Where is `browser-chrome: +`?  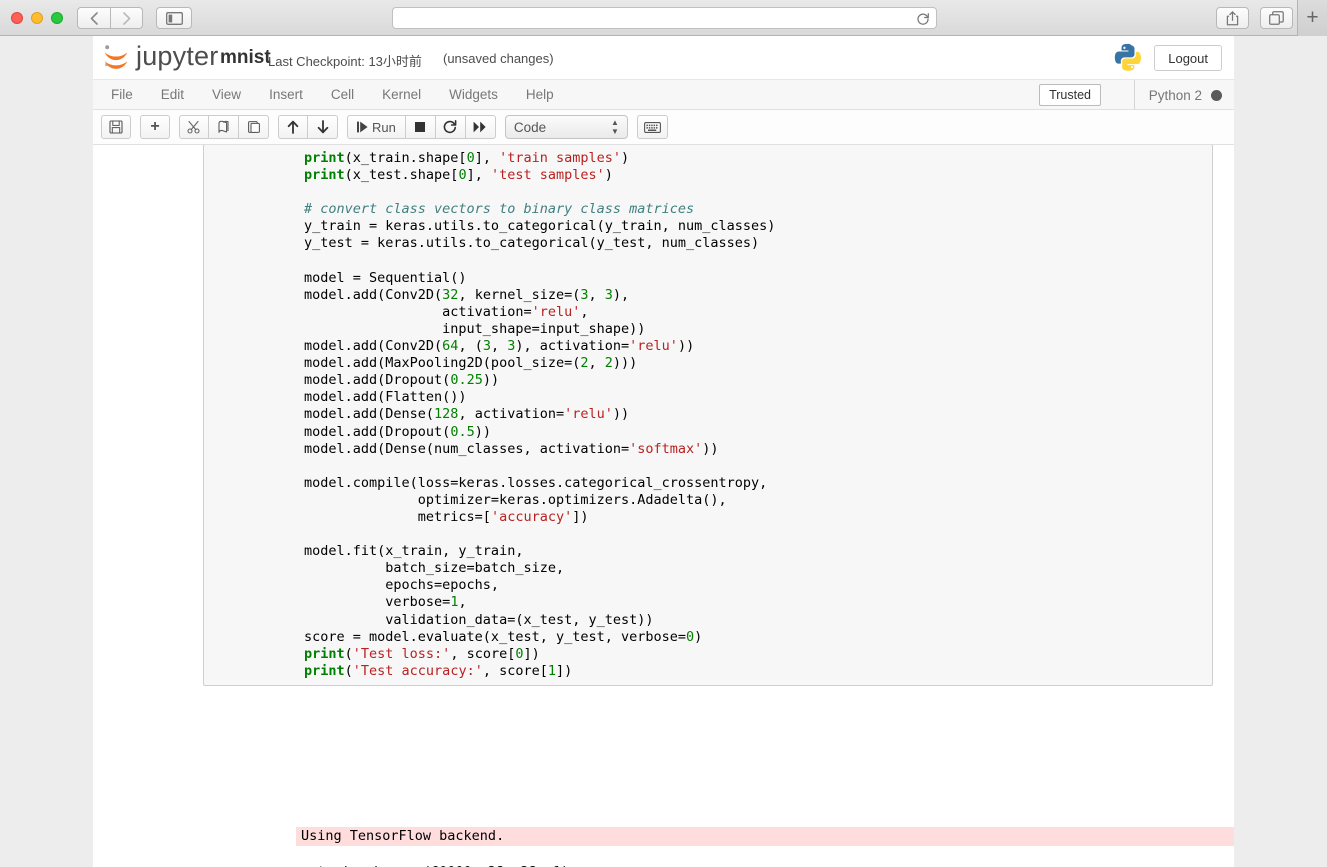
browser-chrome: + is located at coordinates (663, 18).